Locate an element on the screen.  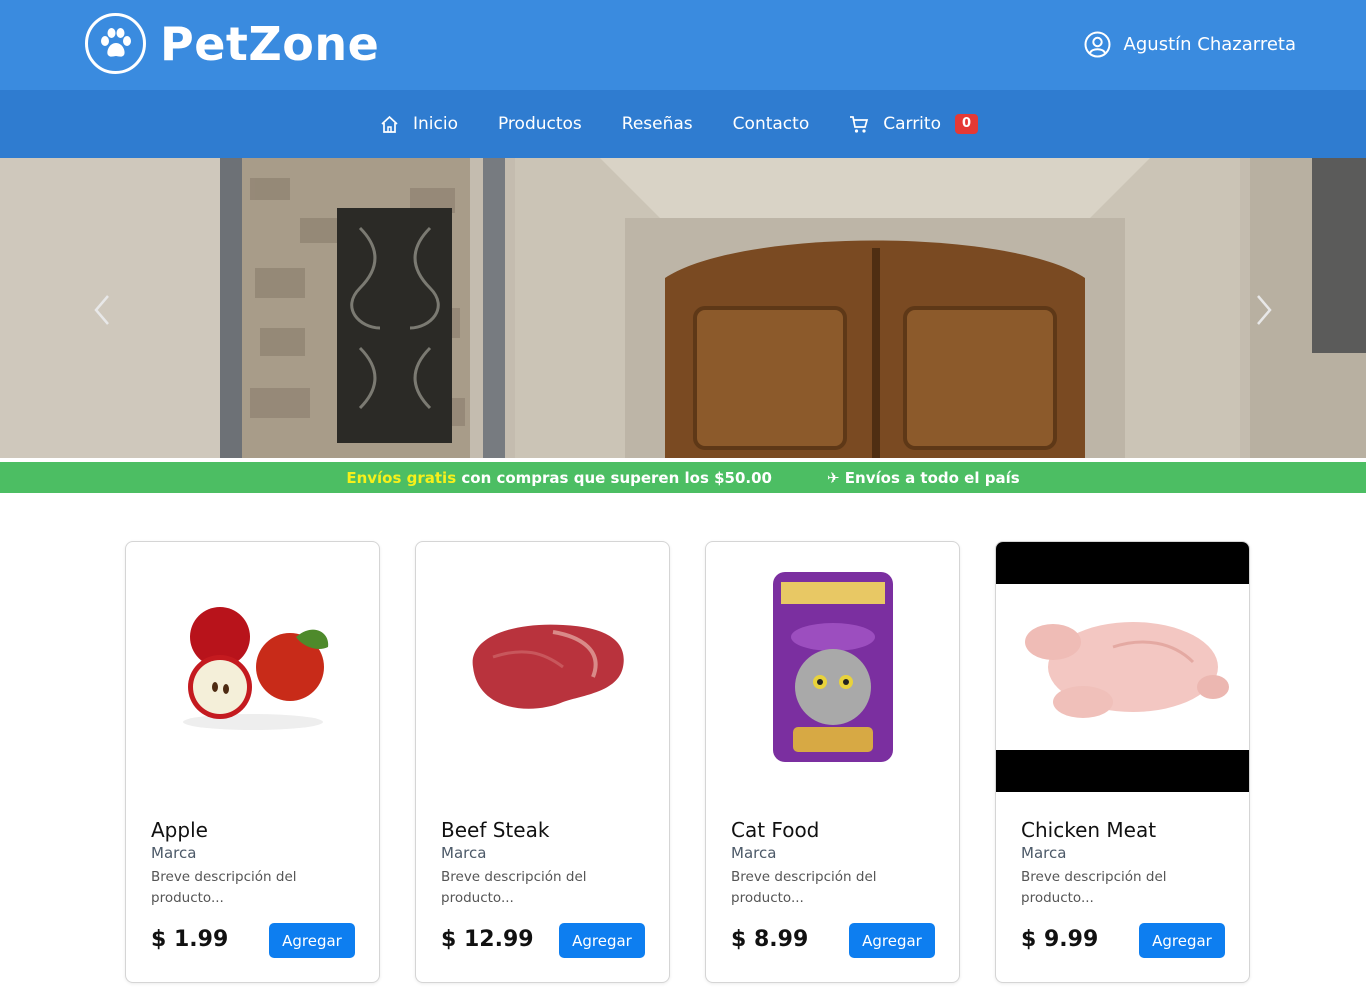
nav-inicio-label: Inicio is located at coordinates (435, 124).